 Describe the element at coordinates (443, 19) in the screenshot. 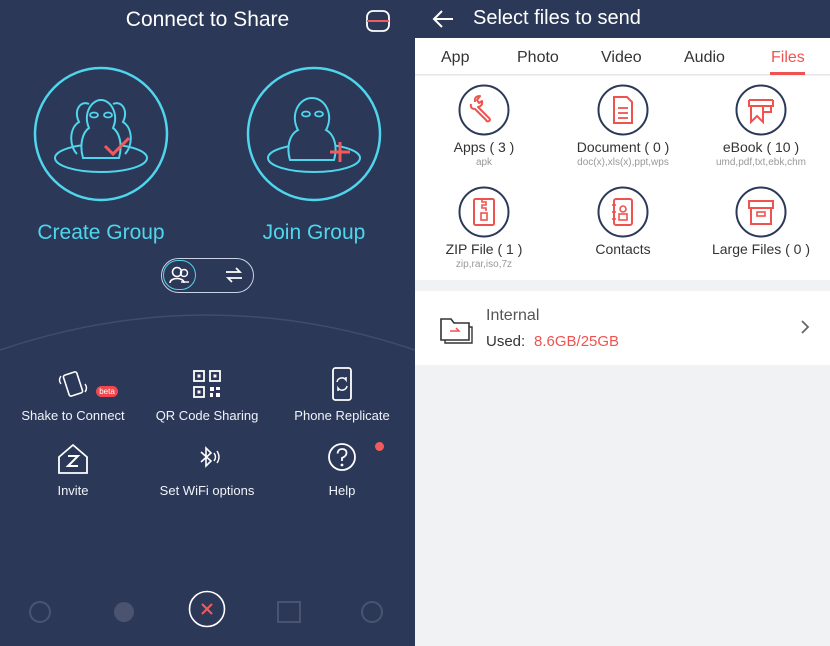

I see `back-arrow-icon` at that location.